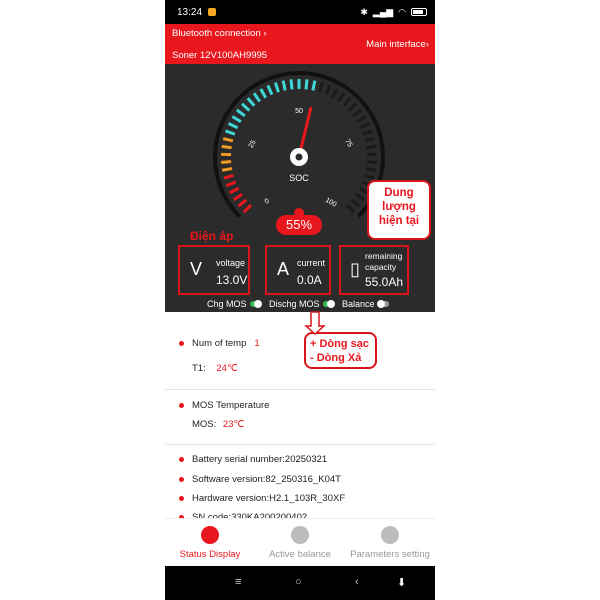 The height and width of the screenshot is (600, 600). Describe the element at coordinates (219, 343) in the screenshot. I see `list-item: Num of temp 1` at that location.